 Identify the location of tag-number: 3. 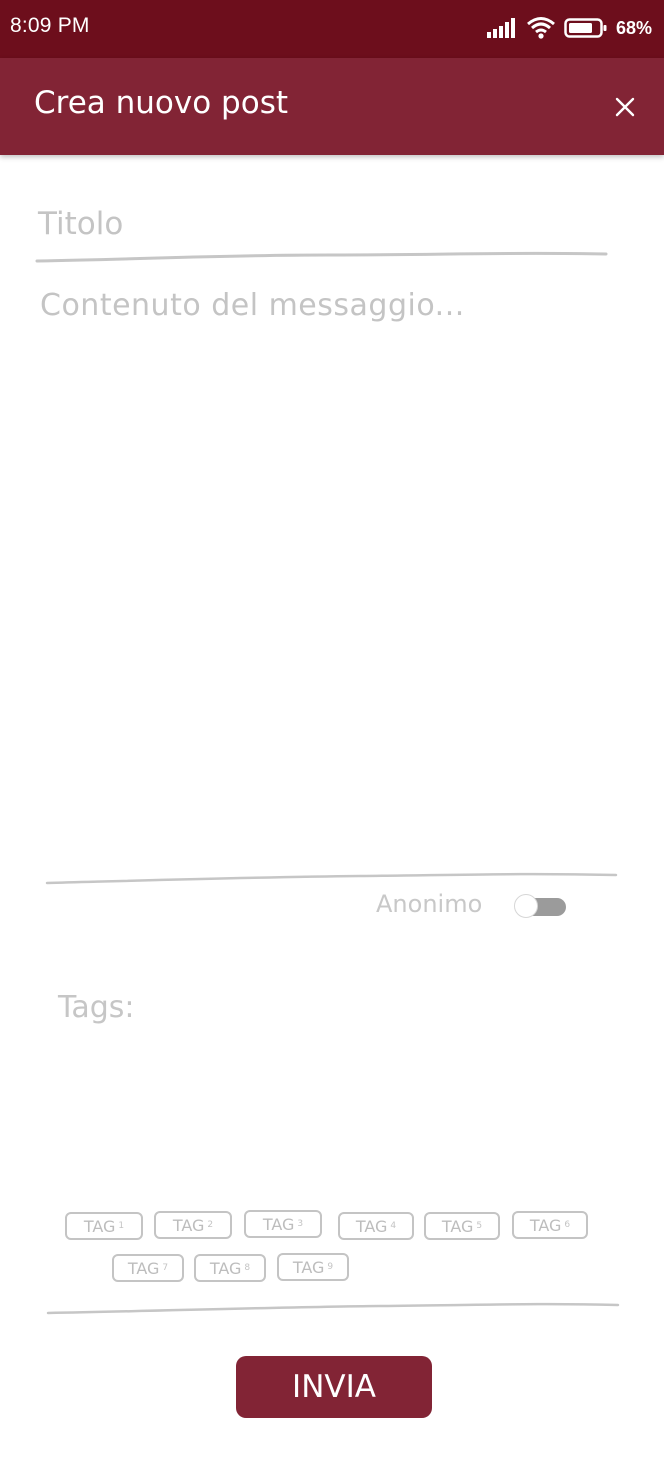
(300, 1224).